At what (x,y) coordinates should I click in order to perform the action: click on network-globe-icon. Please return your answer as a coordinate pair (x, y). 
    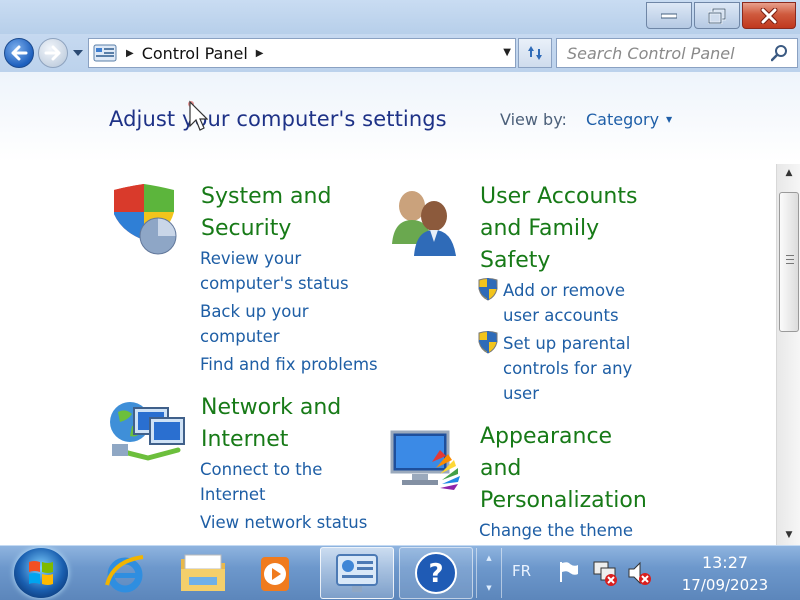
    Looking at the image, I should click on (147, 434).